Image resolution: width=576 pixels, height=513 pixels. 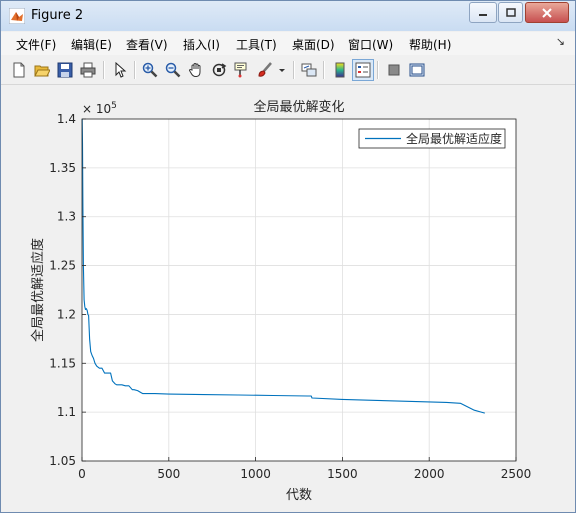 What do you see at coordinates (299, 495) in the screenshot?
I see `x-axis-label: 代数` at bounding box center [299, 495].